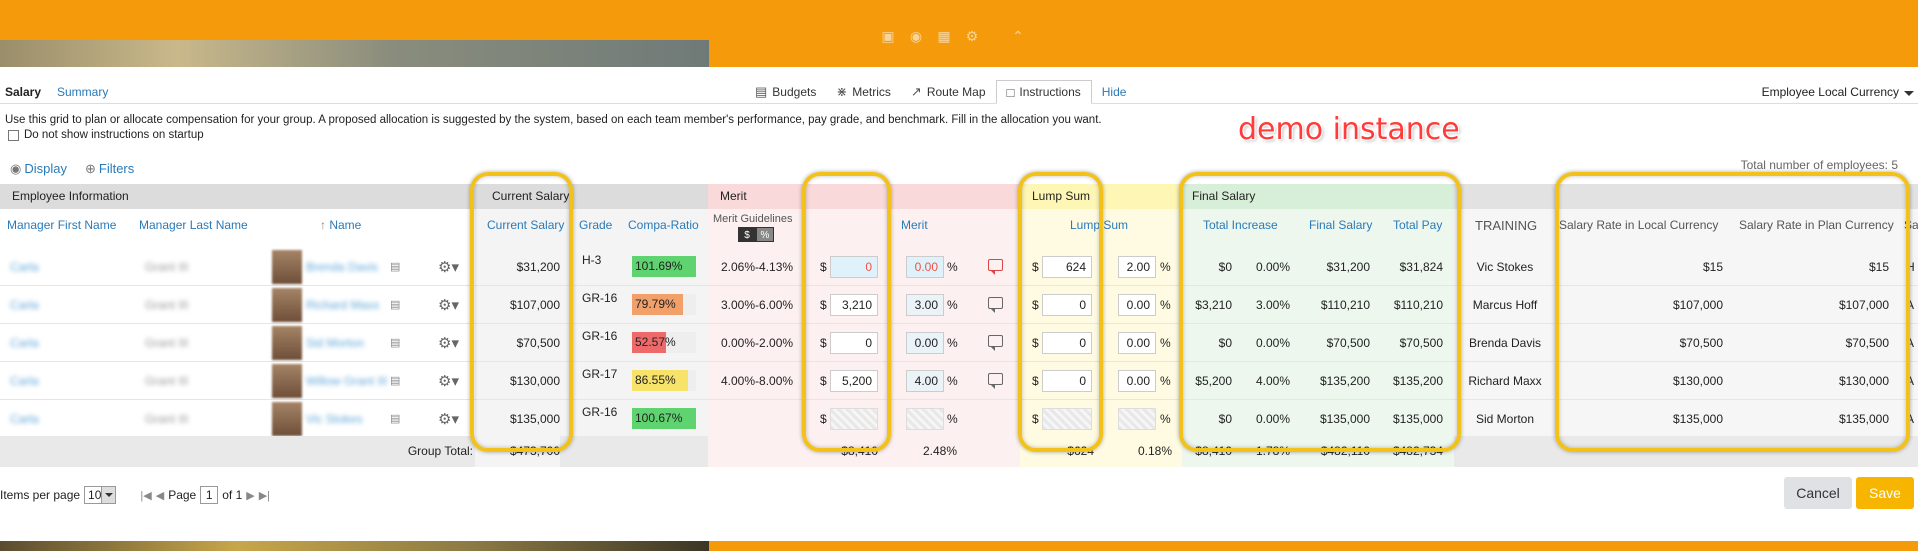 The image size is (1918, 551). Describe the element at coordinates (1240, 225) in the screenshot. I see `col-total-increase: Total Increase` at that location.